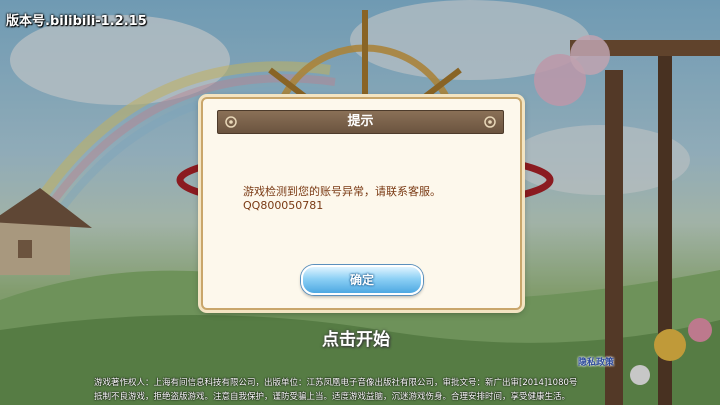 This screenshot has height=405, width=720. What do you see at coordinates (283, 205) in the screenshot?
I see `support-qq-number: QQ800050781` at bounding box center [283, 205].